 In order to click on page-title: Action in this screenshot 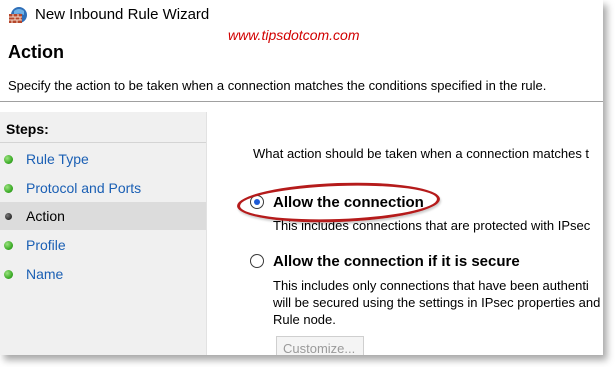, I will do `click(36, 52)`.